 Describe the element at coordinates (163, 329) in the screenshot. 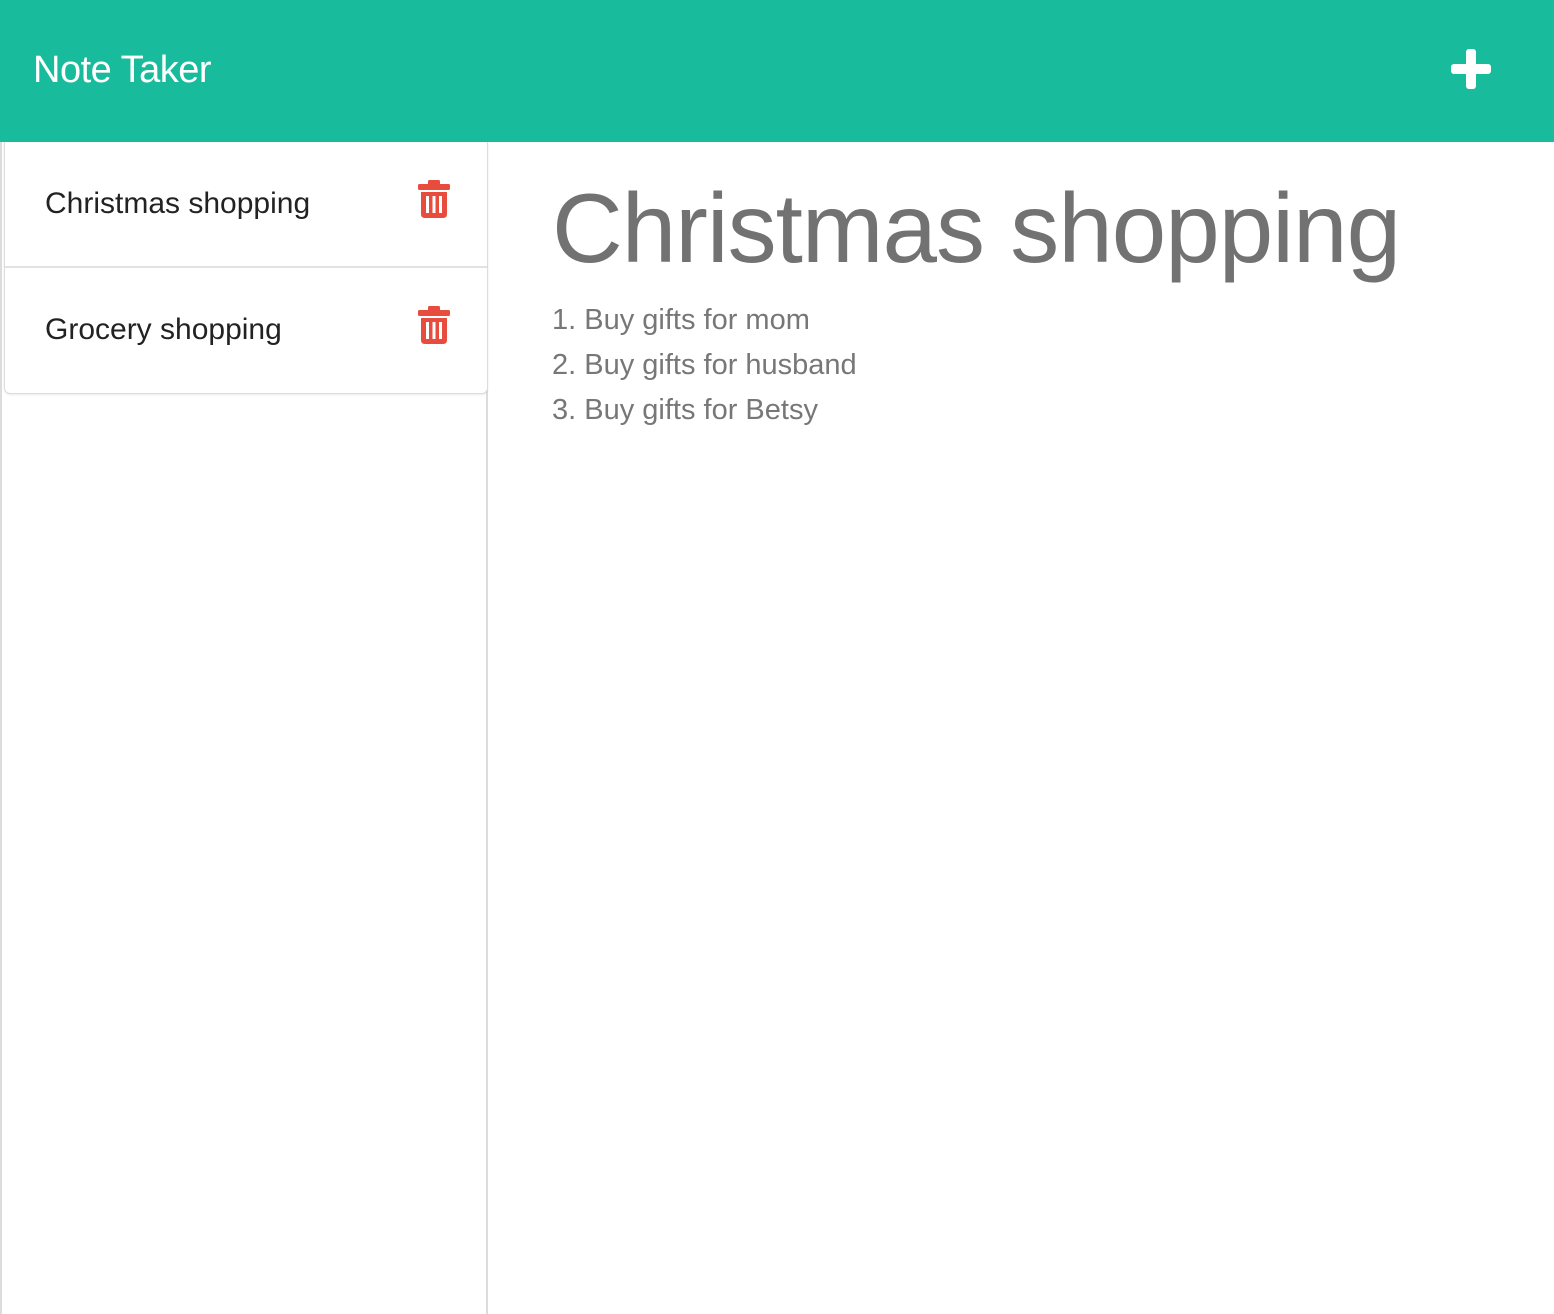

I see `note-title: Grocery shopping` at that location.